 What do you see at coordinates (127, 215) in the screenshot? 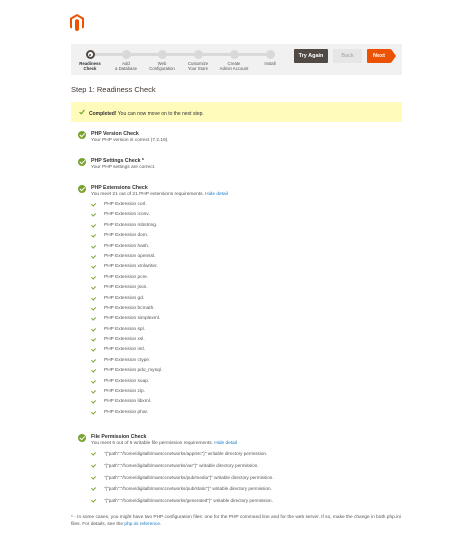
I see `extension-label: PHP Extension iconv.` at bounding box center [127, 215].